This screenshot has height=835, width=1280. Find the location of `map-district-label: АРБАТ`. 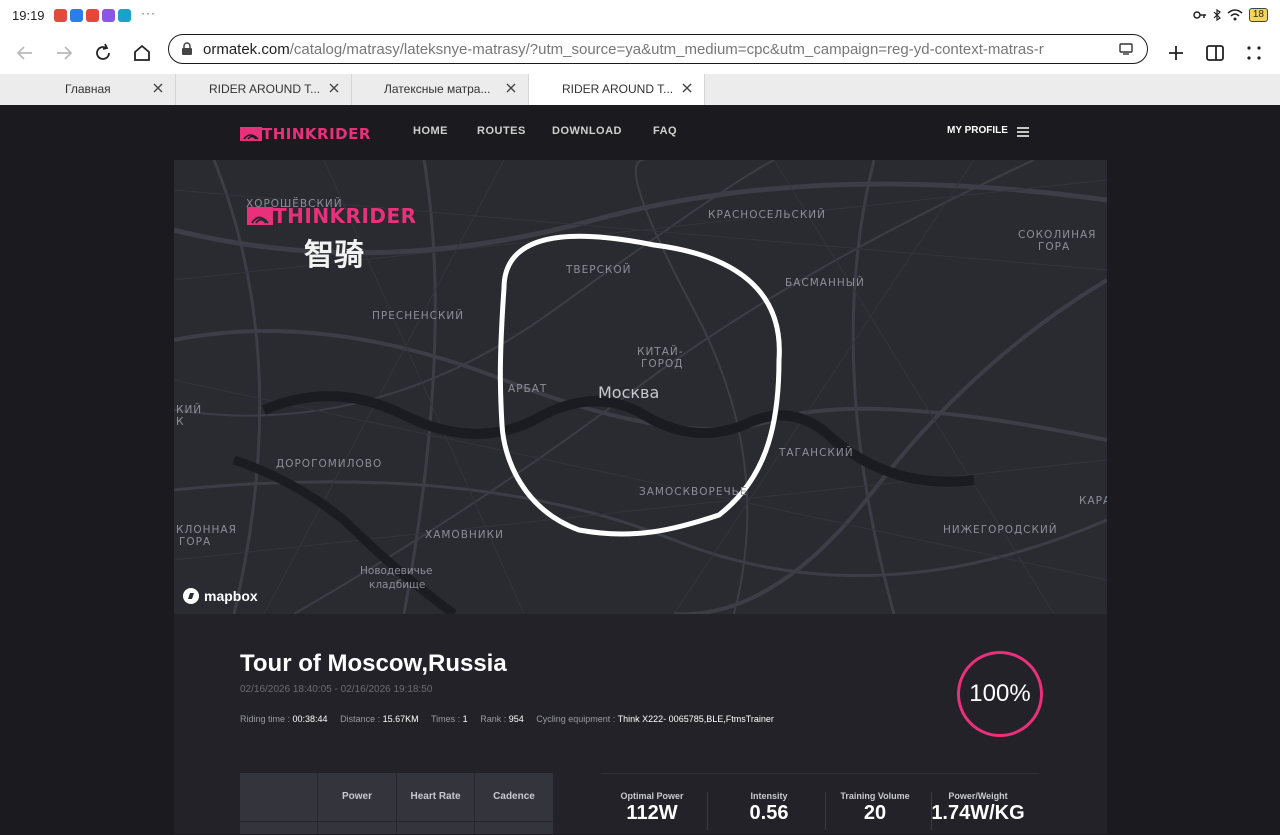

map-district-label: АРБАТ is located at coordinates (528, 389).